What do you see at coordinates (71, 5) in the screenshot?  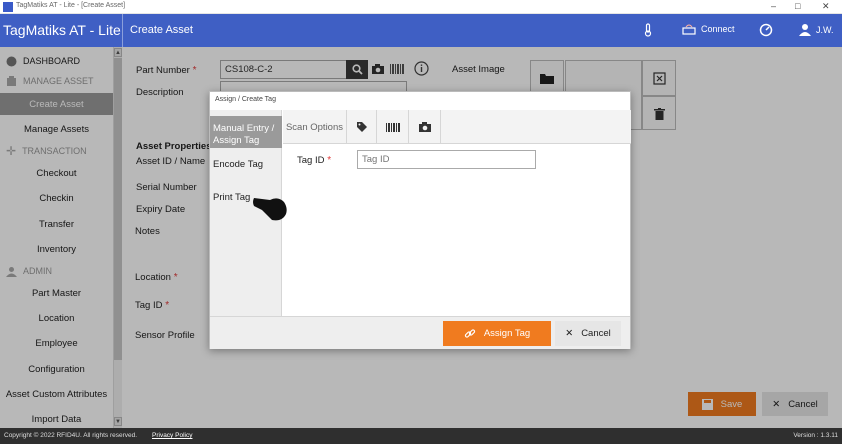 I see `window-title: TagMatiks AT - Lite - [Create Asset]` at bounding box center [71, 5].